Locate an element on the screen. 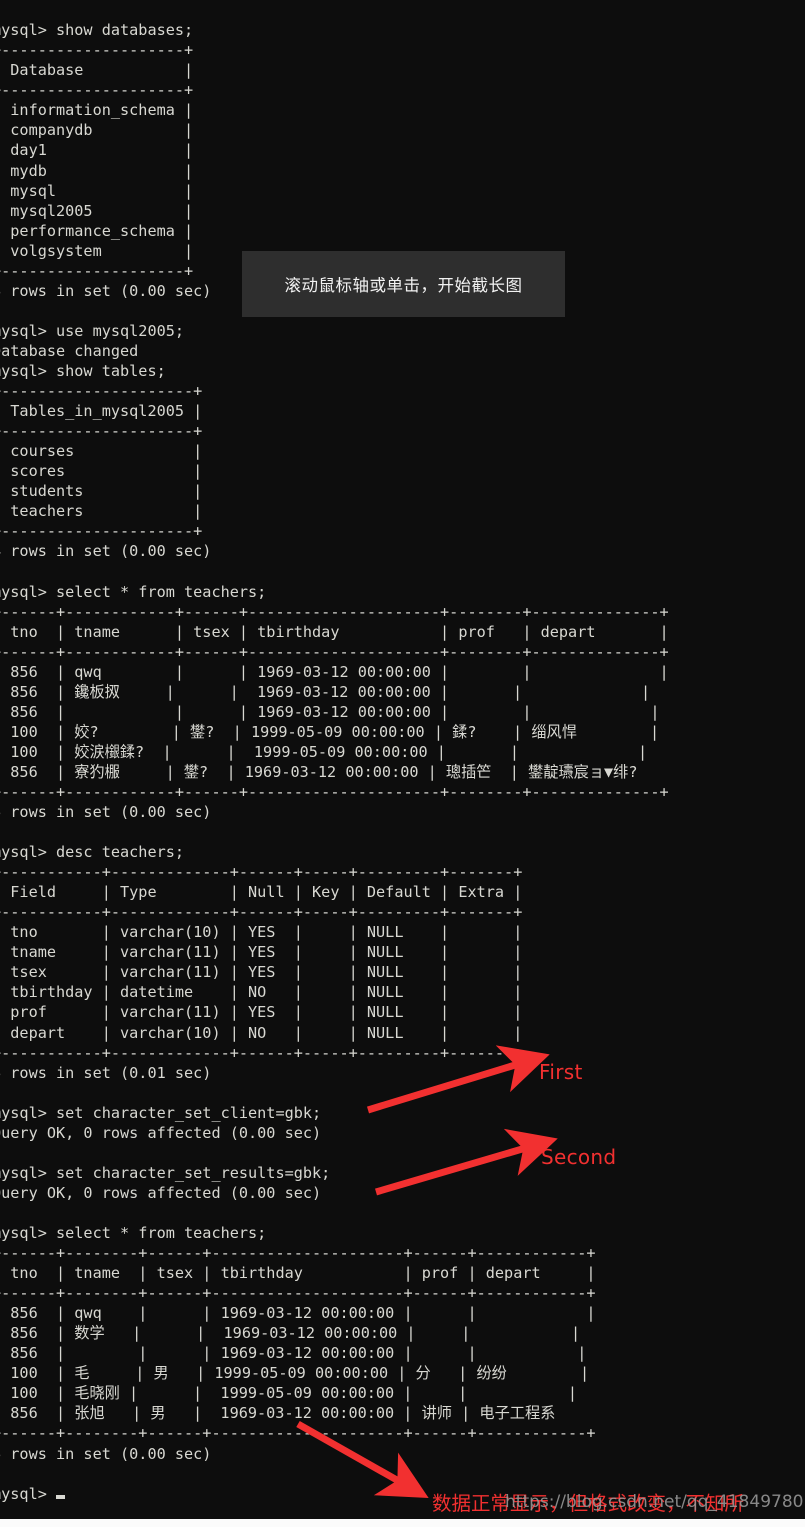 Image resolution: width=805 pixels, height=1527 pixels. terminal-line: | Database | is located at coordinates (97, 70).